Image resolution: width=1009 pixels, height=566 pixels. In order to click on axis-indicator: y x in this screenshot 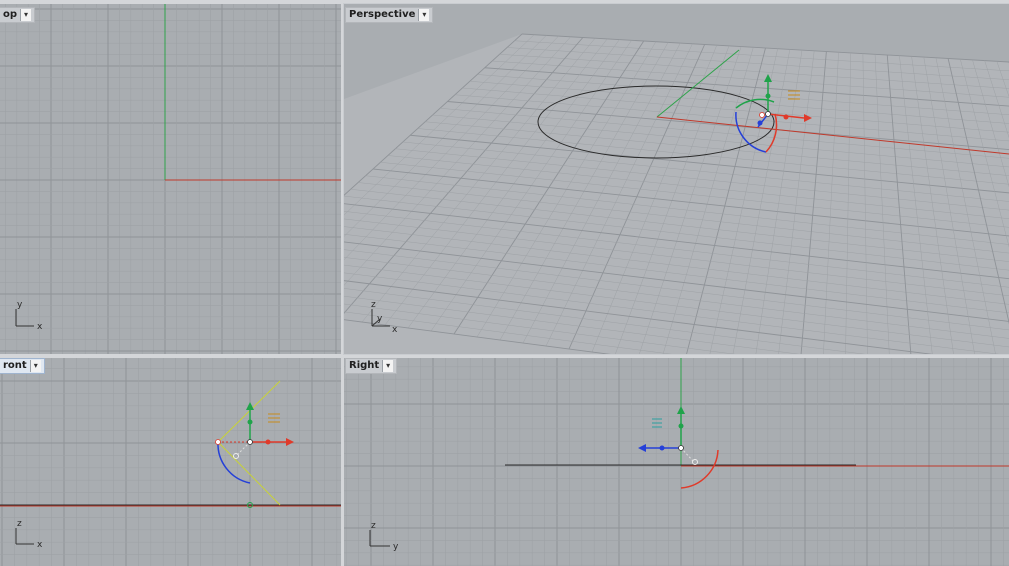, I will do `click(29, 316)`.